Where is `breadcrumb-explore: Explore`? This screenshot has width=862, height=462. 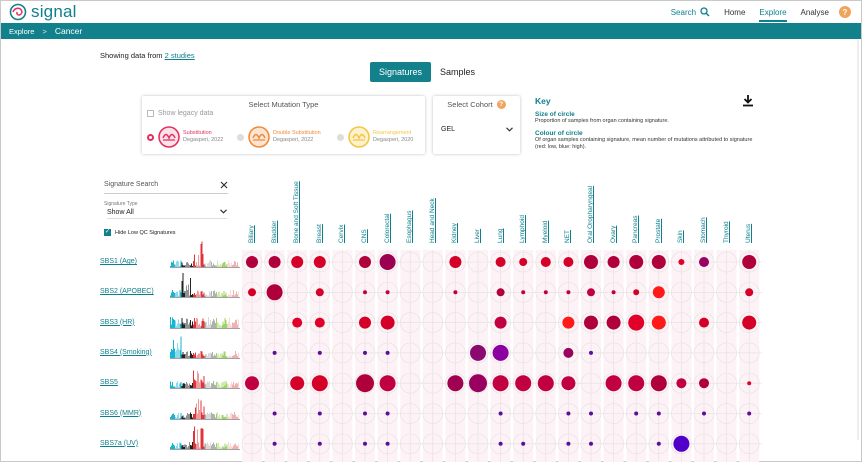 breadcrumb-explore: Explore is located at coordinates (21, 31).